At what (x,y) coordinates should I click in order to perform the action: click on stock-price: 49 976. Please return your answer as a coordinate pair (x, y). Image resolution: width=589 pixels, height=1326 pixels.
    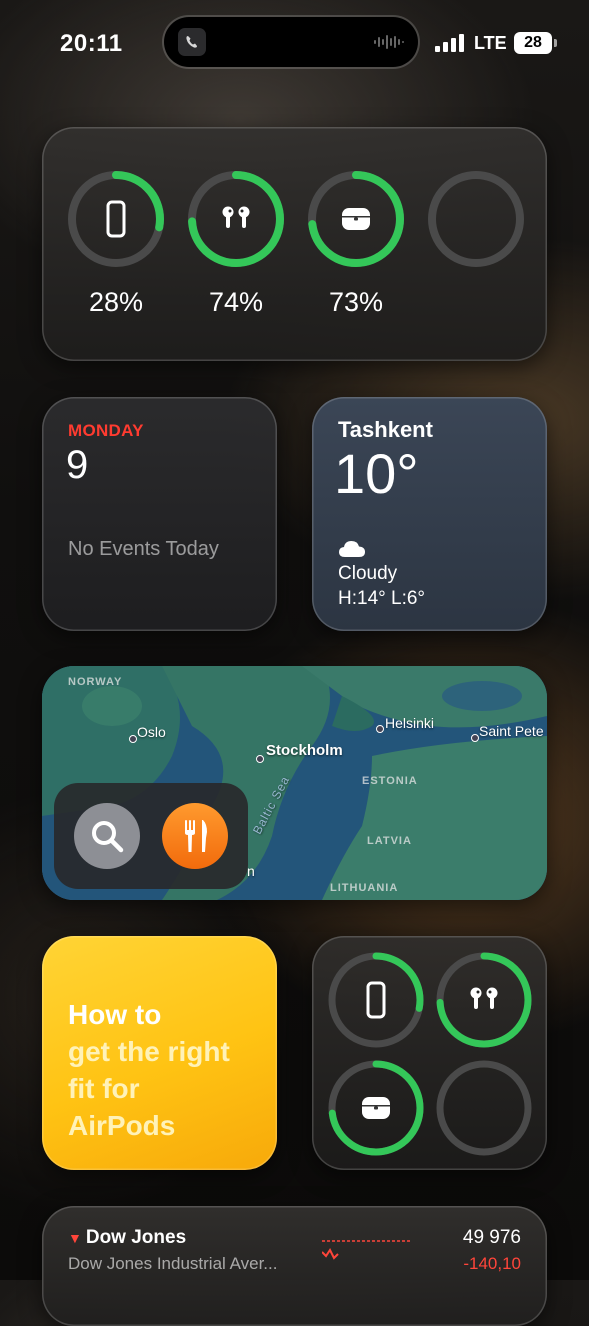
    Looking at the image, I should click on (491, 1237).